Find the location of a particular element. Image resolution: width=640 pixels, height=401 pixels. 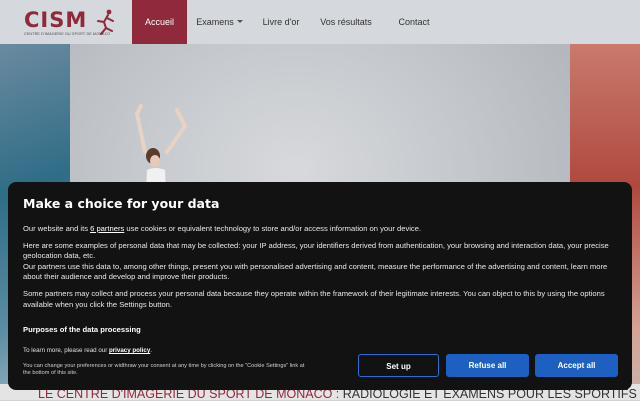

refuse-all-button: Refuse all is located at coordinates (487, 365).